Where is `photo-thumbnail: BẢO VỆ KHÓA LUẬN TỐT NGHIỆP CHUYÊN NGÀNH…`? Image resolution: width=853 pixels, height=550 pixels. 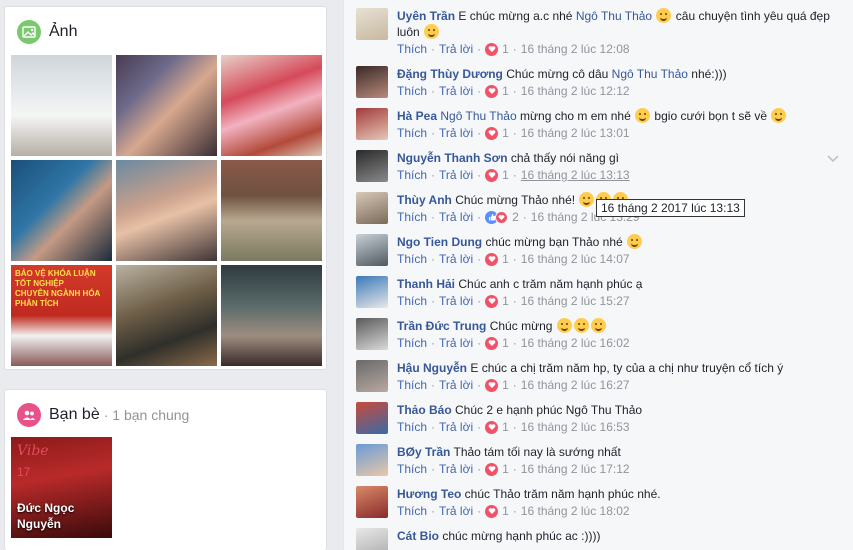 photo-thumbnail: BẢO VỆ KHÓA LUẬN TỐT NGHIỆP CHUYÊN NGÀNH… is located at coordinates (61, 315).